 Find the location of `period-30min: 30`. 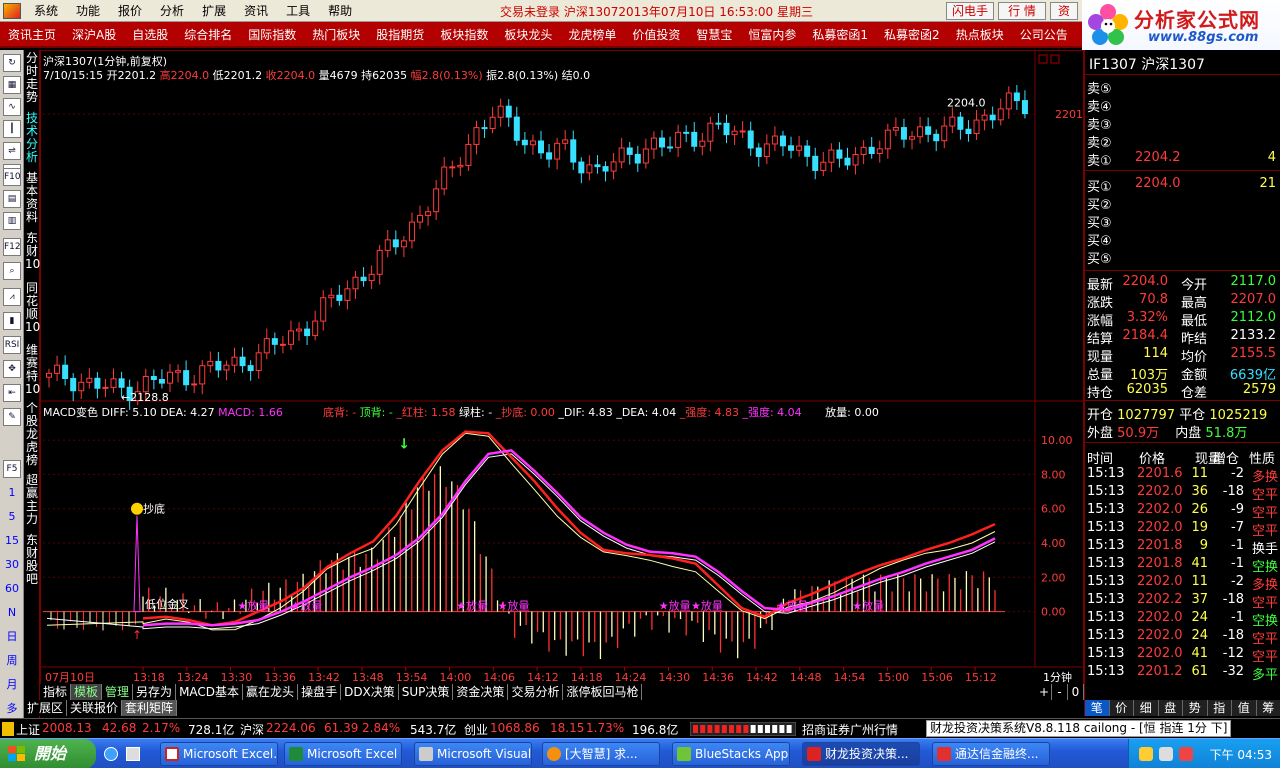

period-30min: 30 is located at coordinates (12, 564).